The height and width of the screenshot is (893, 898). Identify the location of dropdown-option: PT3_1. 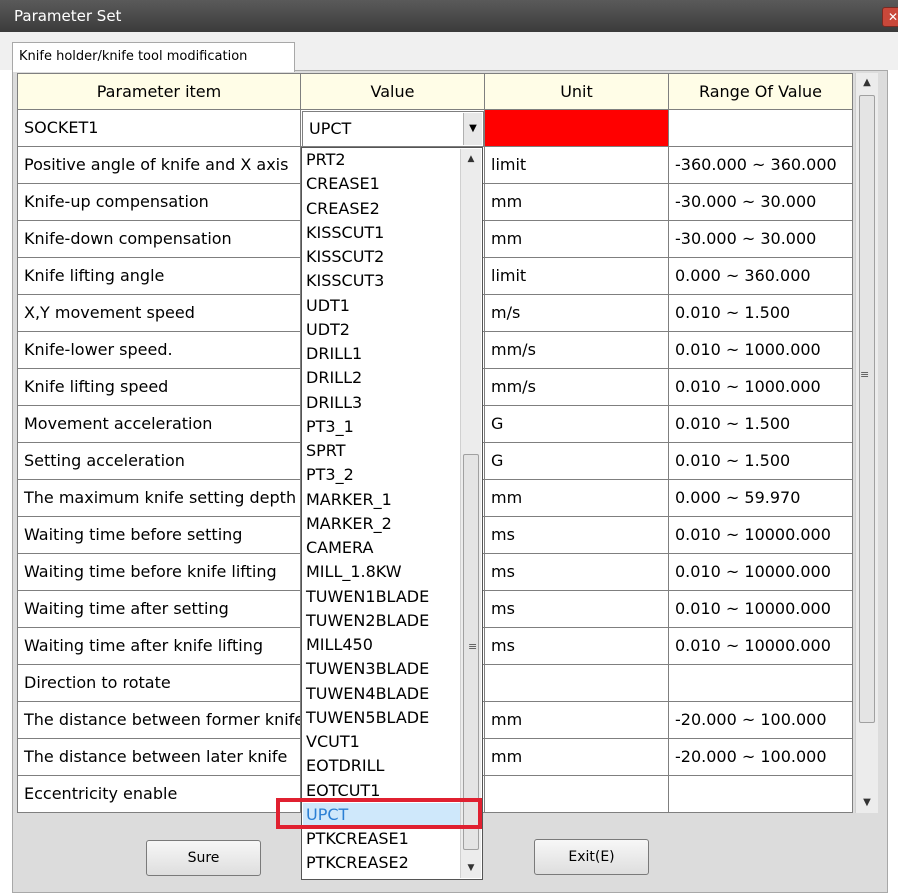
(381, 427).